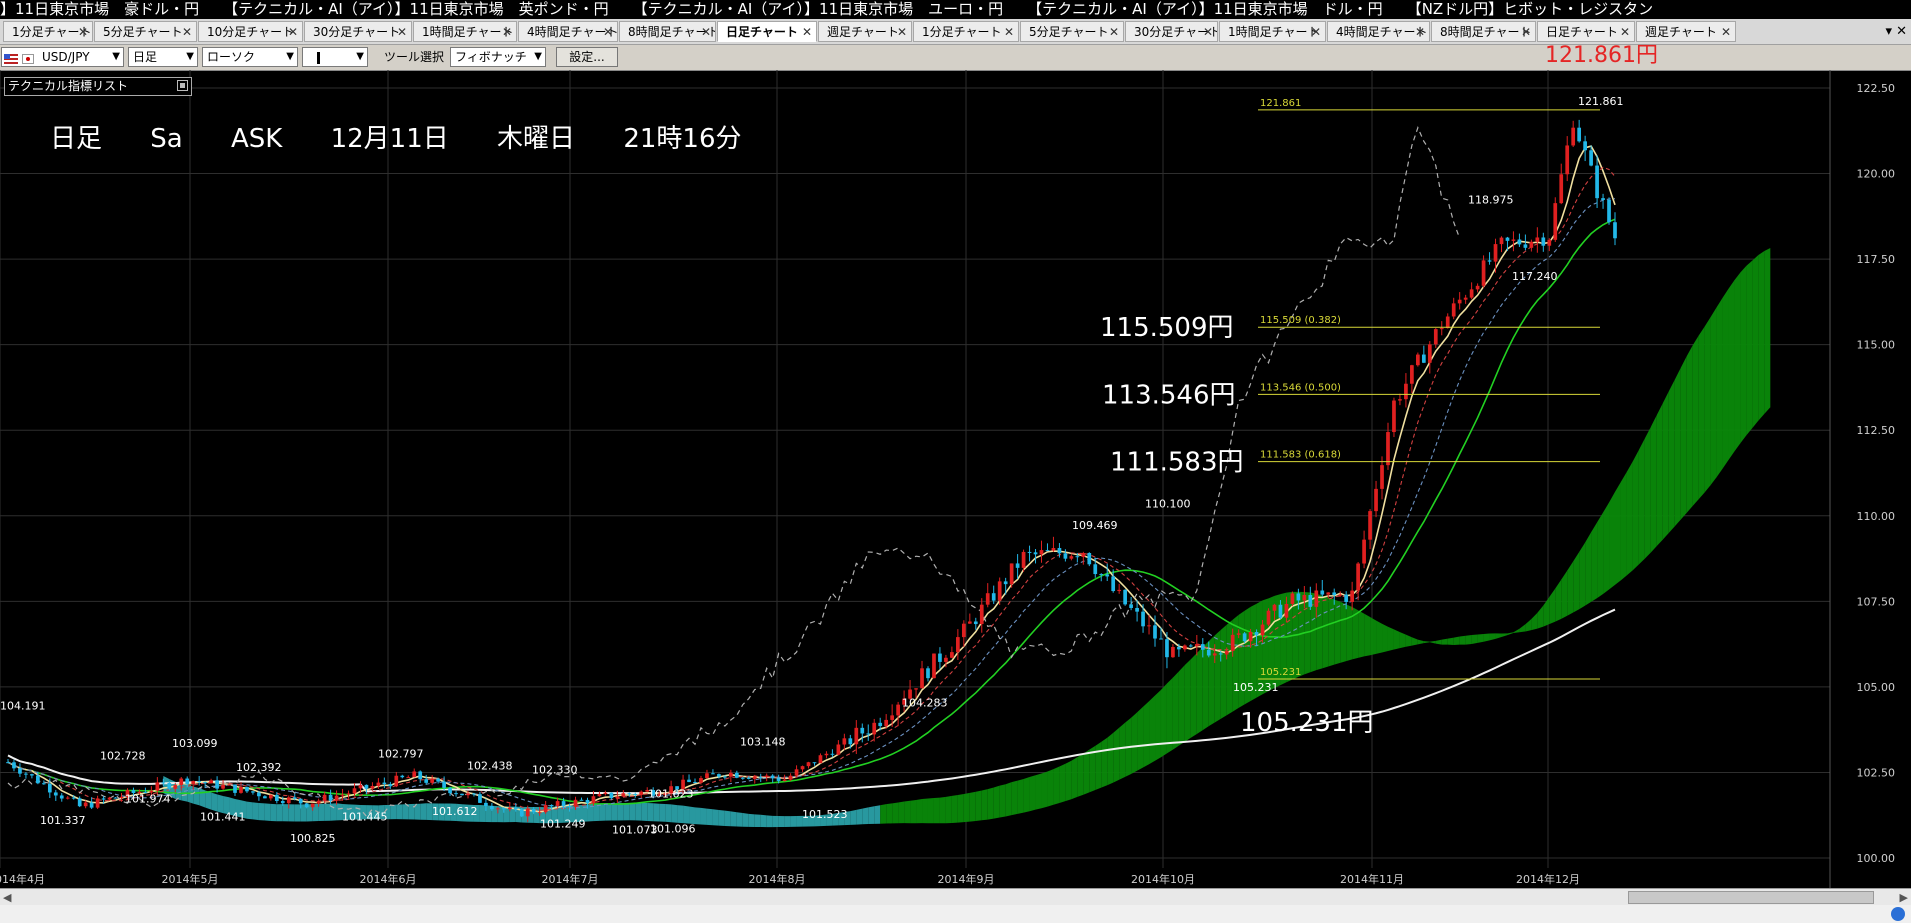 This screenshot has height=923, width=1911. Describe the element at coordinates (163, 57) in the screenshot. I see `timeframe-select: 日足 ▼` at that location.